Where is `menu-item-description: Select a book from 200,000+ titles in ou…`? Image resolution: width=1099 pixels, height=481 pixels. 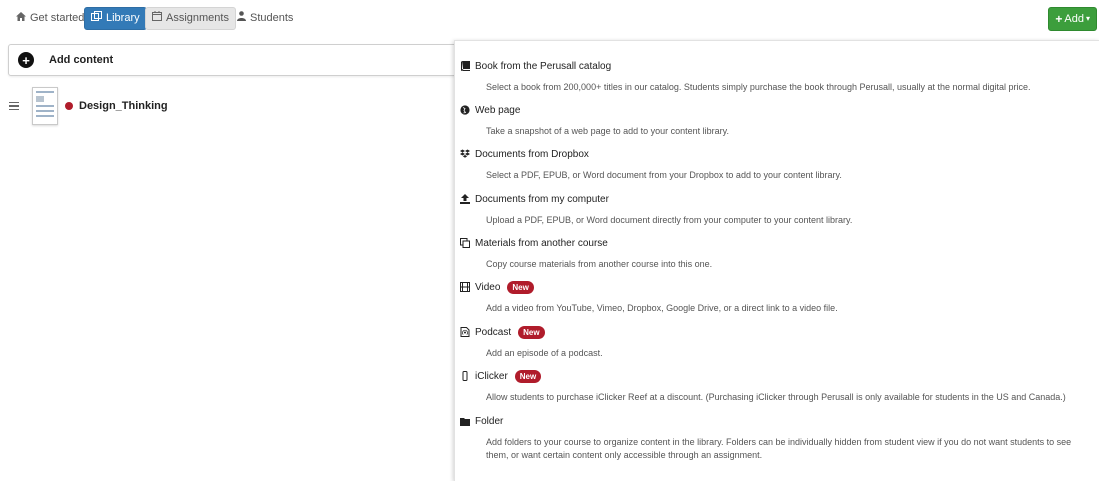
menu-item-description: Select a book from 200,000+ titles in ou… is located at coordinates (758, 87).